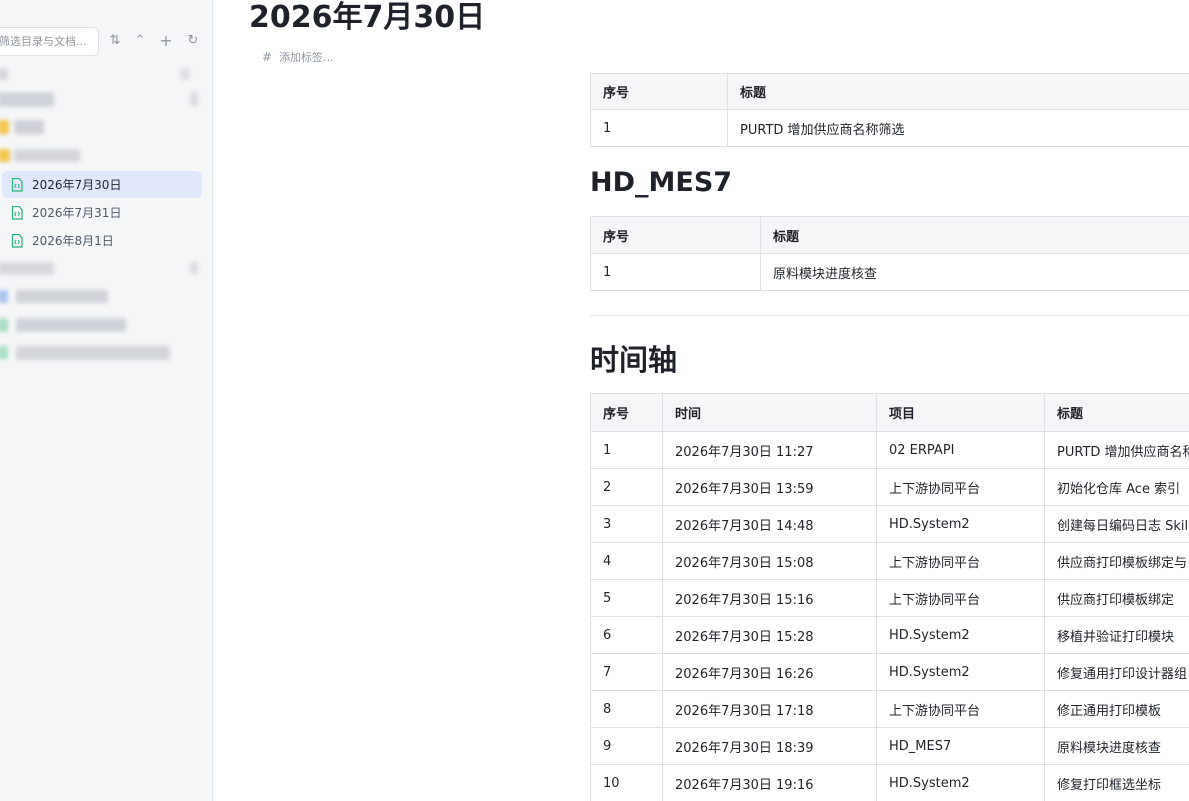 This screenshot has height=801, width=1189. I want to click on doc-item-2026-08-01: 2026年8月1日, so click(102, 240).